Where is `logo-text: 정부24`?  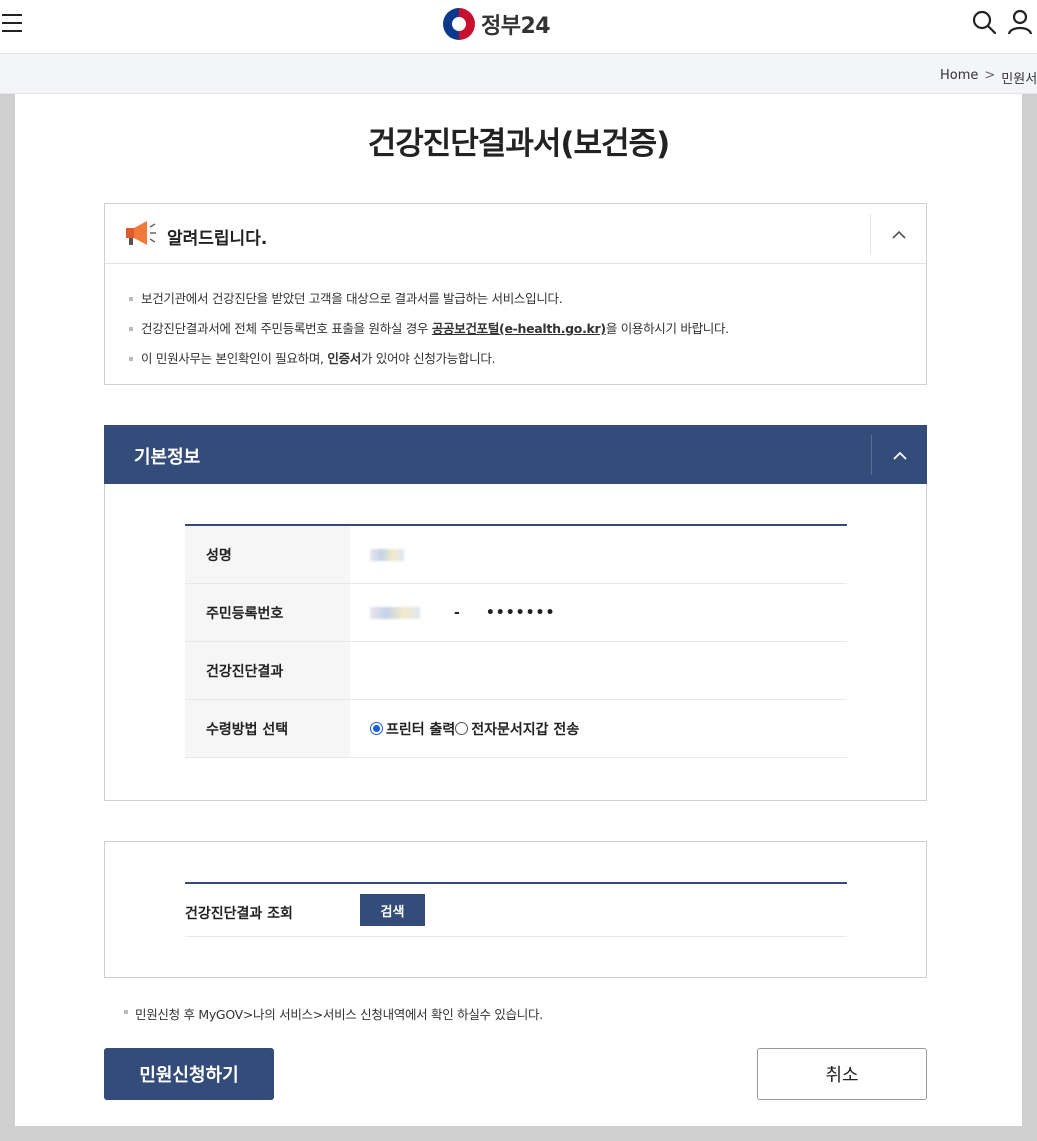
logo-text: 정부24 is located at coordinates (516, 26).